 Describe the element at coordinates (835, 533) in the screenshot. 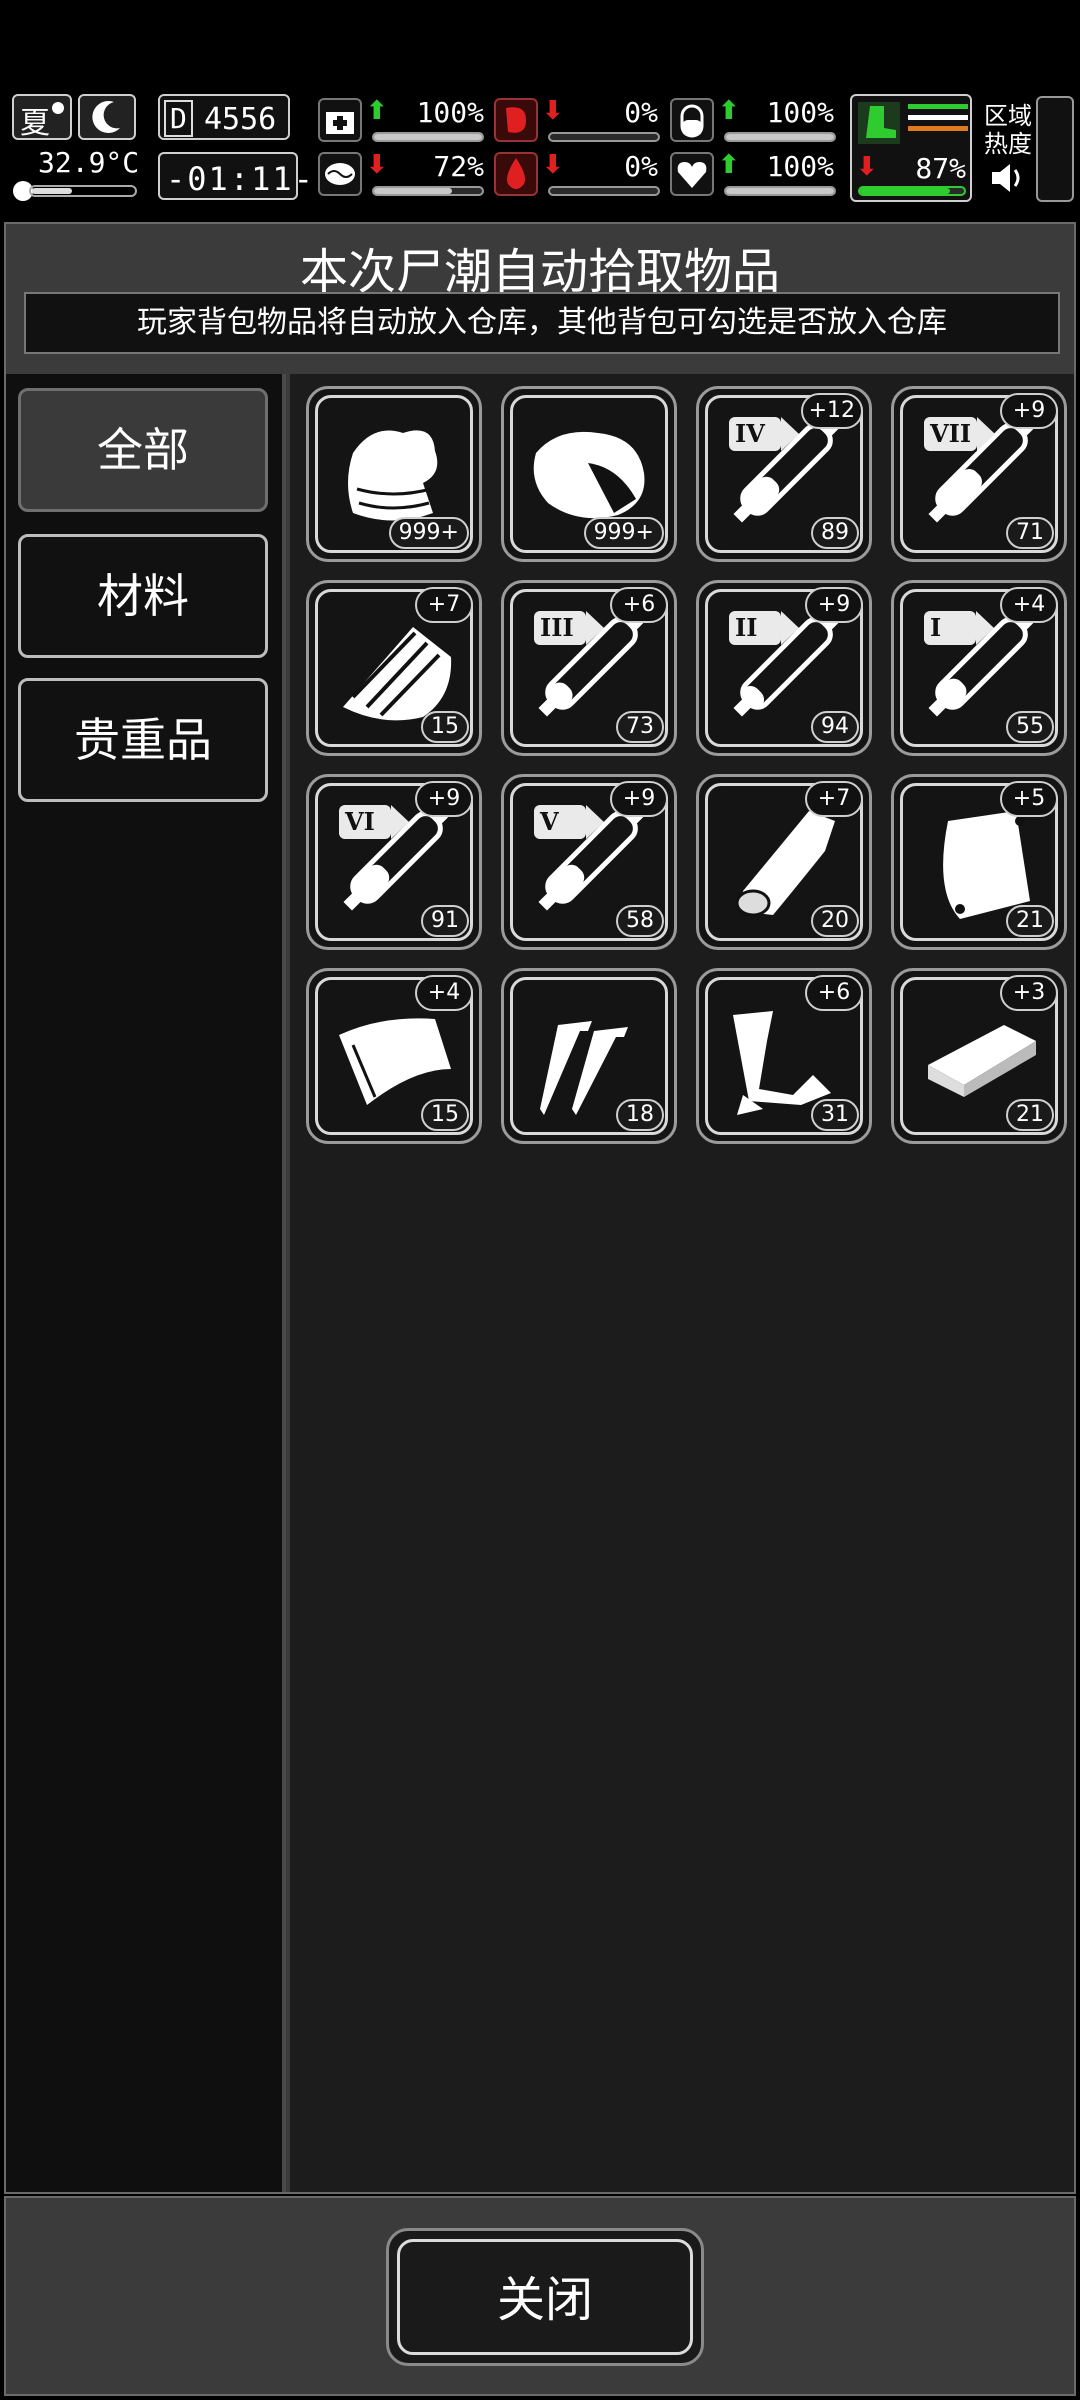

I see `item-count: 89` at that location.